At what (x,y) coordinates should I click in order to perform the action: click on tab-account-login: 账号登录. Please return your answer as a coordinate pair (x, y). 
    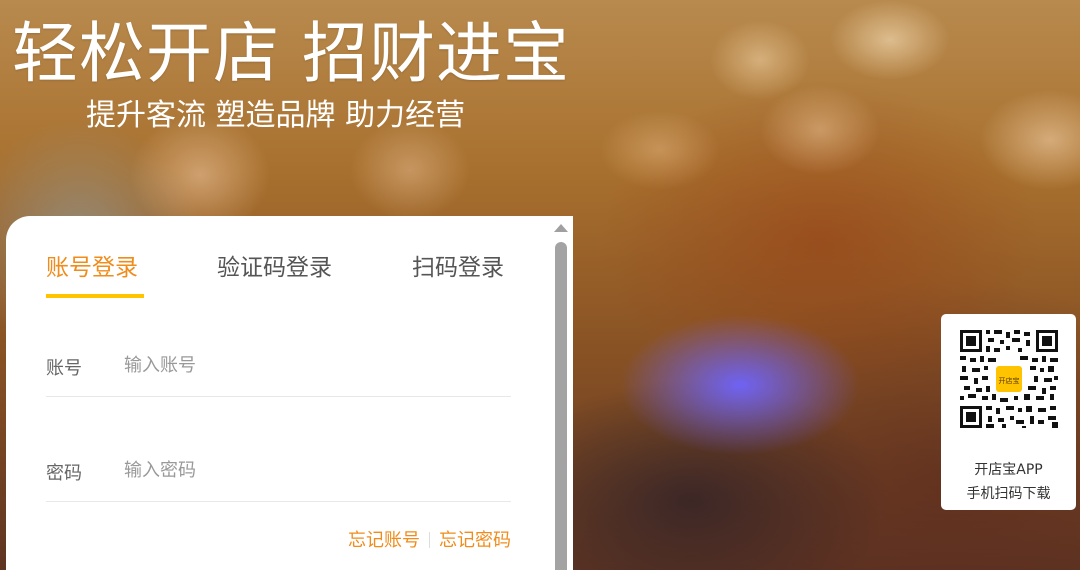
    Looking at the image, I should click on (92, 268).